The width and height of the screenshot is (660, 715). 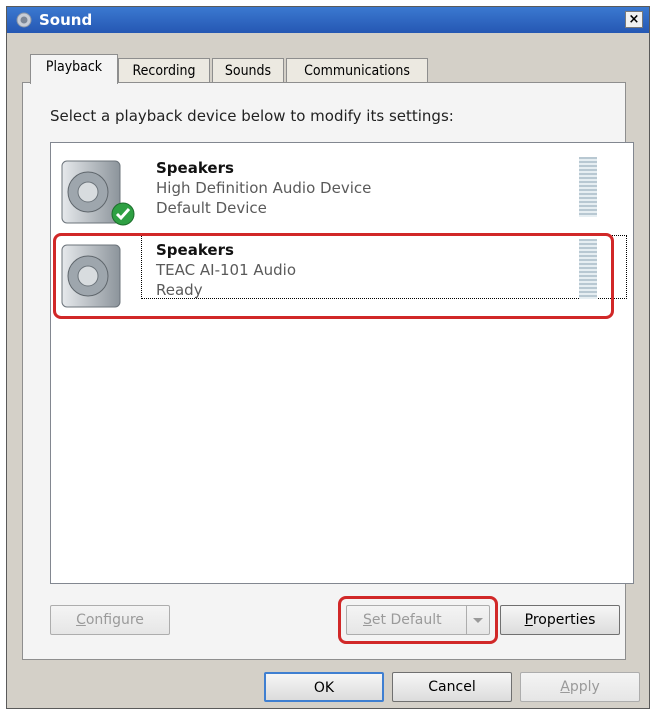 What do you see at coordinates (328, 20) in the screenshot?
I see `title-bar: Sound ×` at bounding box center [328, 20].